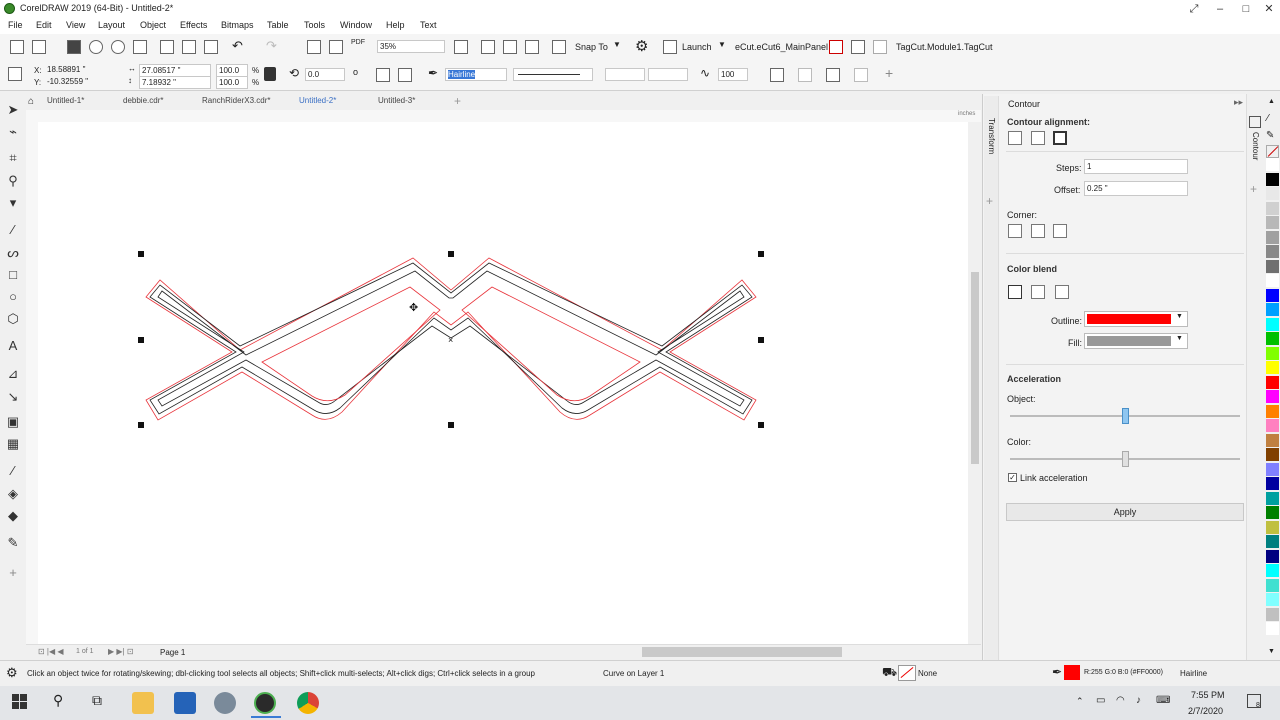  I want to click on object-properties-icon, so click(1255, 122).